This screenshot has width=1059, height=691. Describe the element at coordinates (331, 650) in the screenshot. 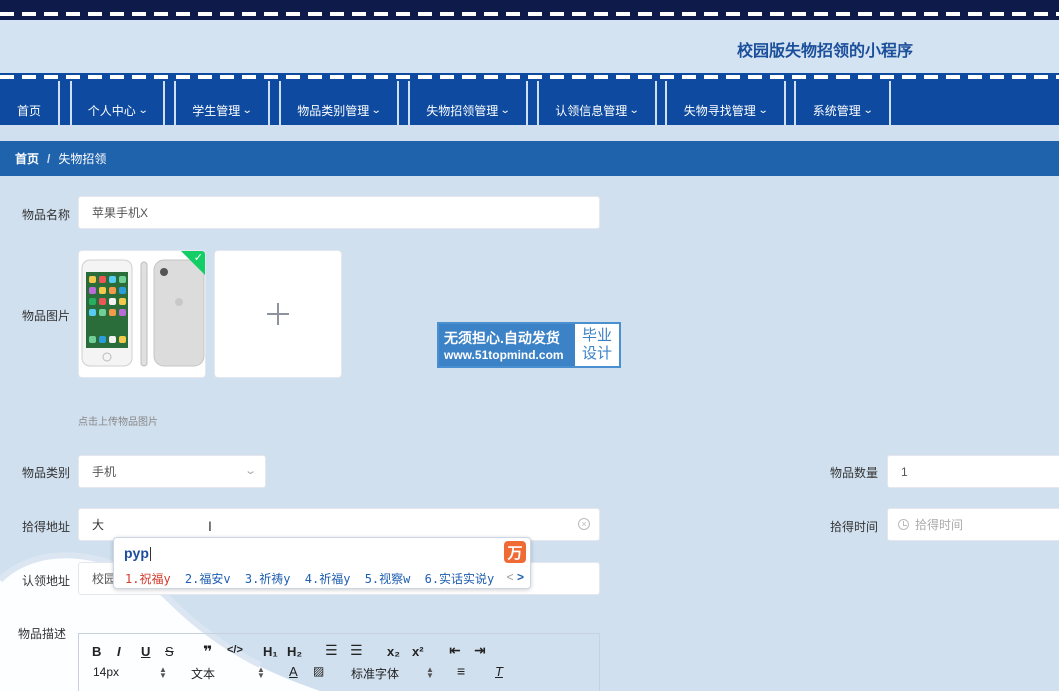

I see `ordered-list-icon: ☰` at that location.